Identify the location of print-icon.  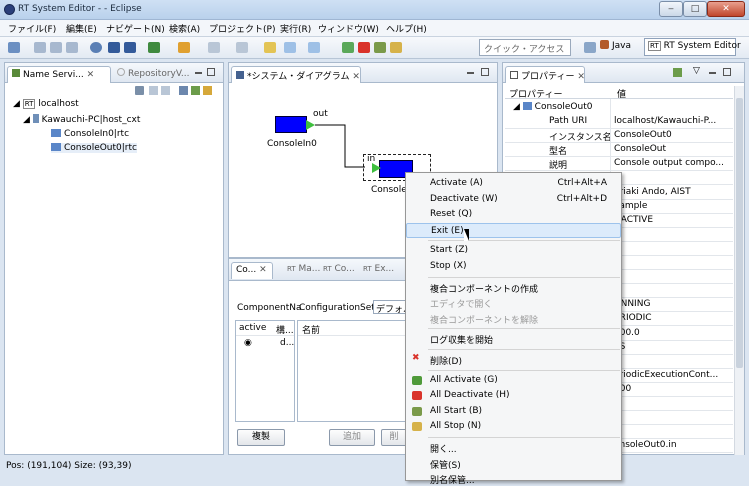
(72, 47).